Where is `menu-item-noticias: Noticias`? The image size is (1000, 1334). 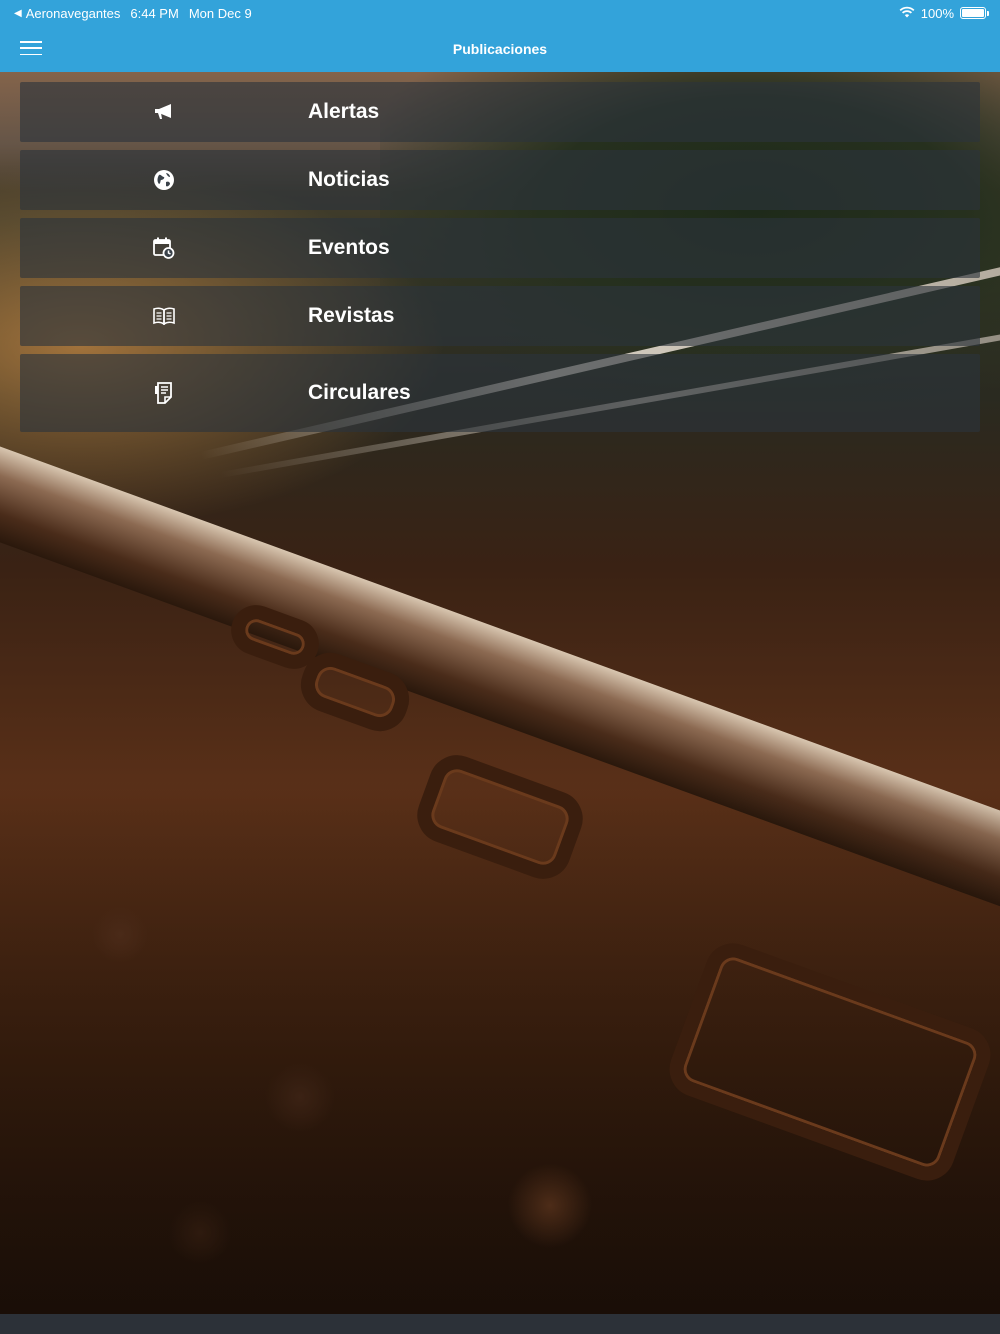
menu-item-noticias: Noticias is located at coordinates (500, 180).